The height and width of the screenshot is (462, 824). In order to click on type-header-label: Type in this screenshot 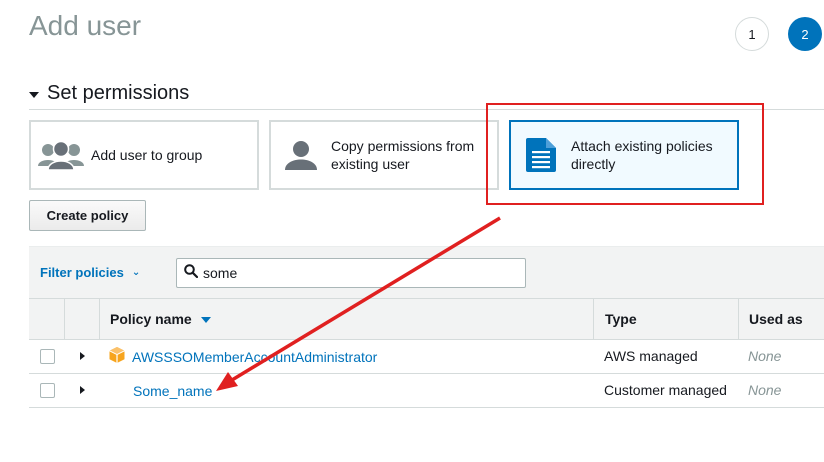, I will do `click(621, 319)`.